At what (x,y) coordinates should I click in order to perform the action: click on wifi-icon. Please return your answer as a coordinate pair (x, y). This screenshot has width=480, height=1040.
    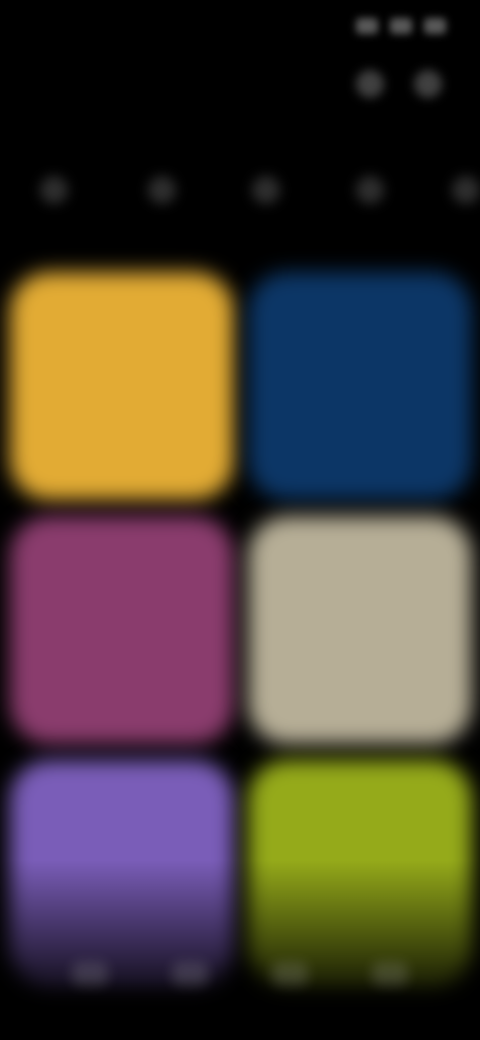
    Looking at the image, I should click on (401, 26).